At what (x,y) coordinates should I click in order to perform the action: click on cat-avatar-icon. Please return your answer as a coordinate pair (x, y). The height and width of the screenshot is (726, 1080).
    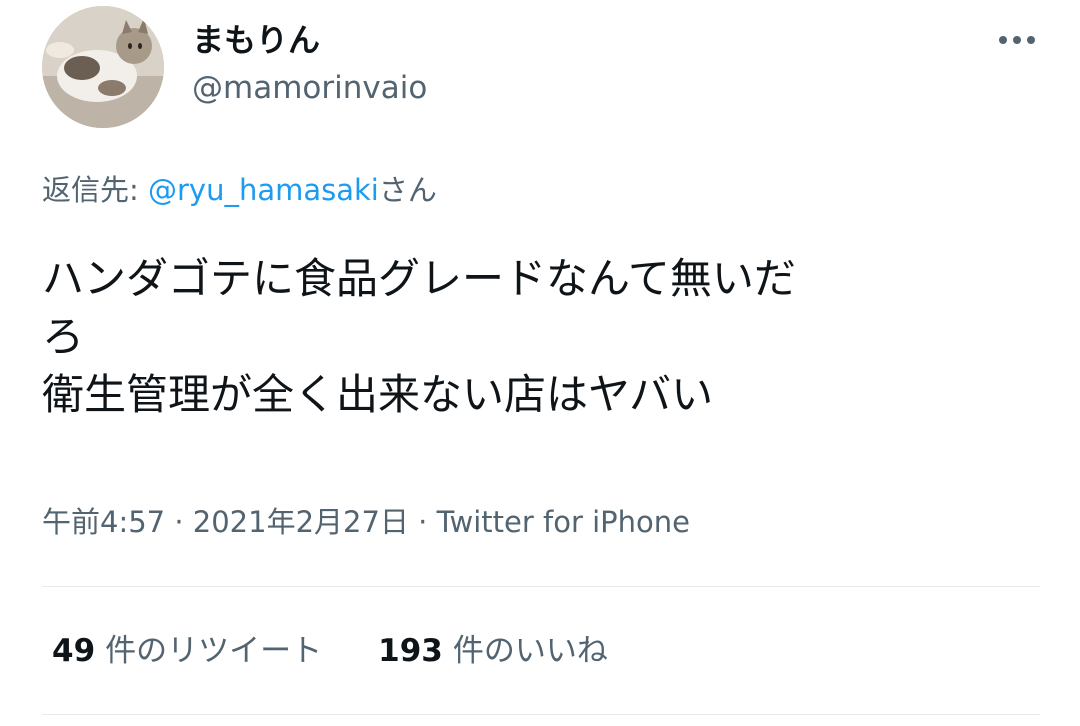
    Looking at the image, I should click on (103, 67).